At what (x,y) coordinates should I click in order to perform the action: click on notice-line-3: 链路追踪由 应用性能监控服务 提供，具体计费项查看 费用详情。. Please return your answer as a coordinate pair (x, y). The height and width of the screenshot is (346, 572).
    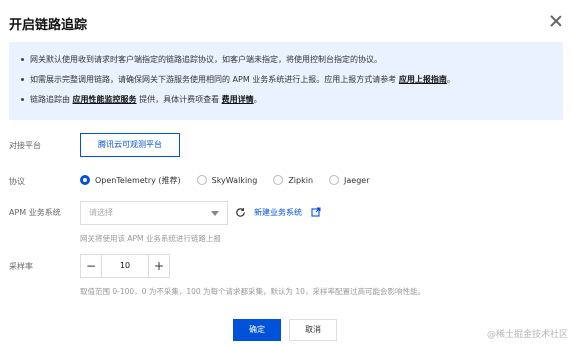
    Looking at the image, I should click on (286, 100).